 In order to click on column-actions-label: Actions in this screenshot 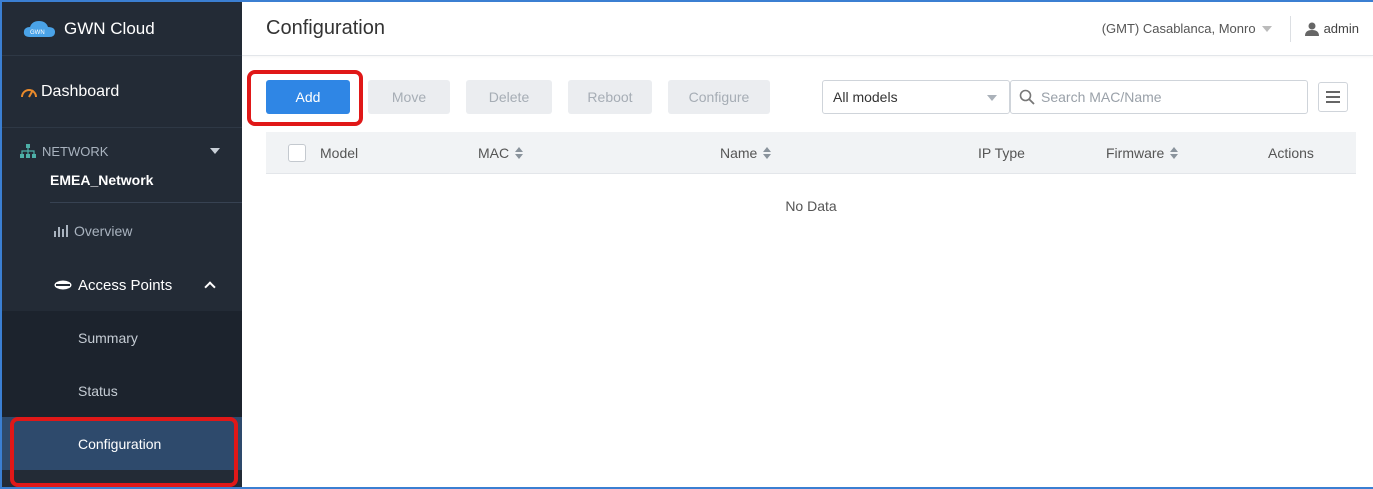, I will do `click(1291, 153)`.